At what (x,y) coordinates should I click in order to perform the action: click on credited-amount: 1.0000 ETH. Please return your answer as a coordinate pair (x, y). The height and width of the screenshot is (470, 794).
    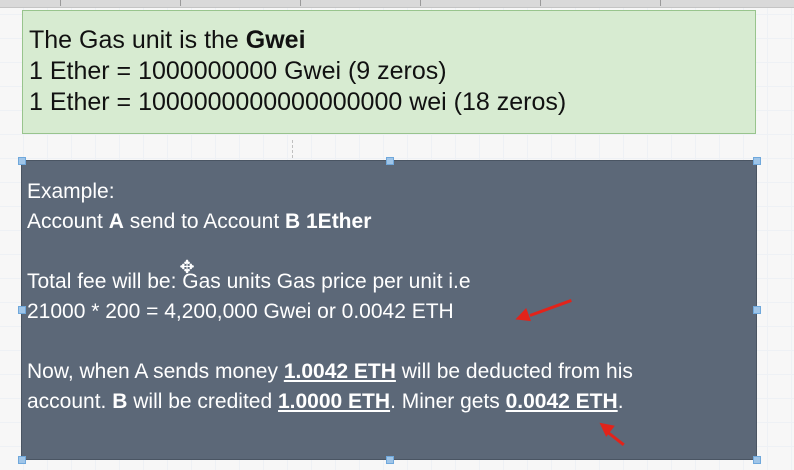
    Looking at the image, I should click on (334, 401).